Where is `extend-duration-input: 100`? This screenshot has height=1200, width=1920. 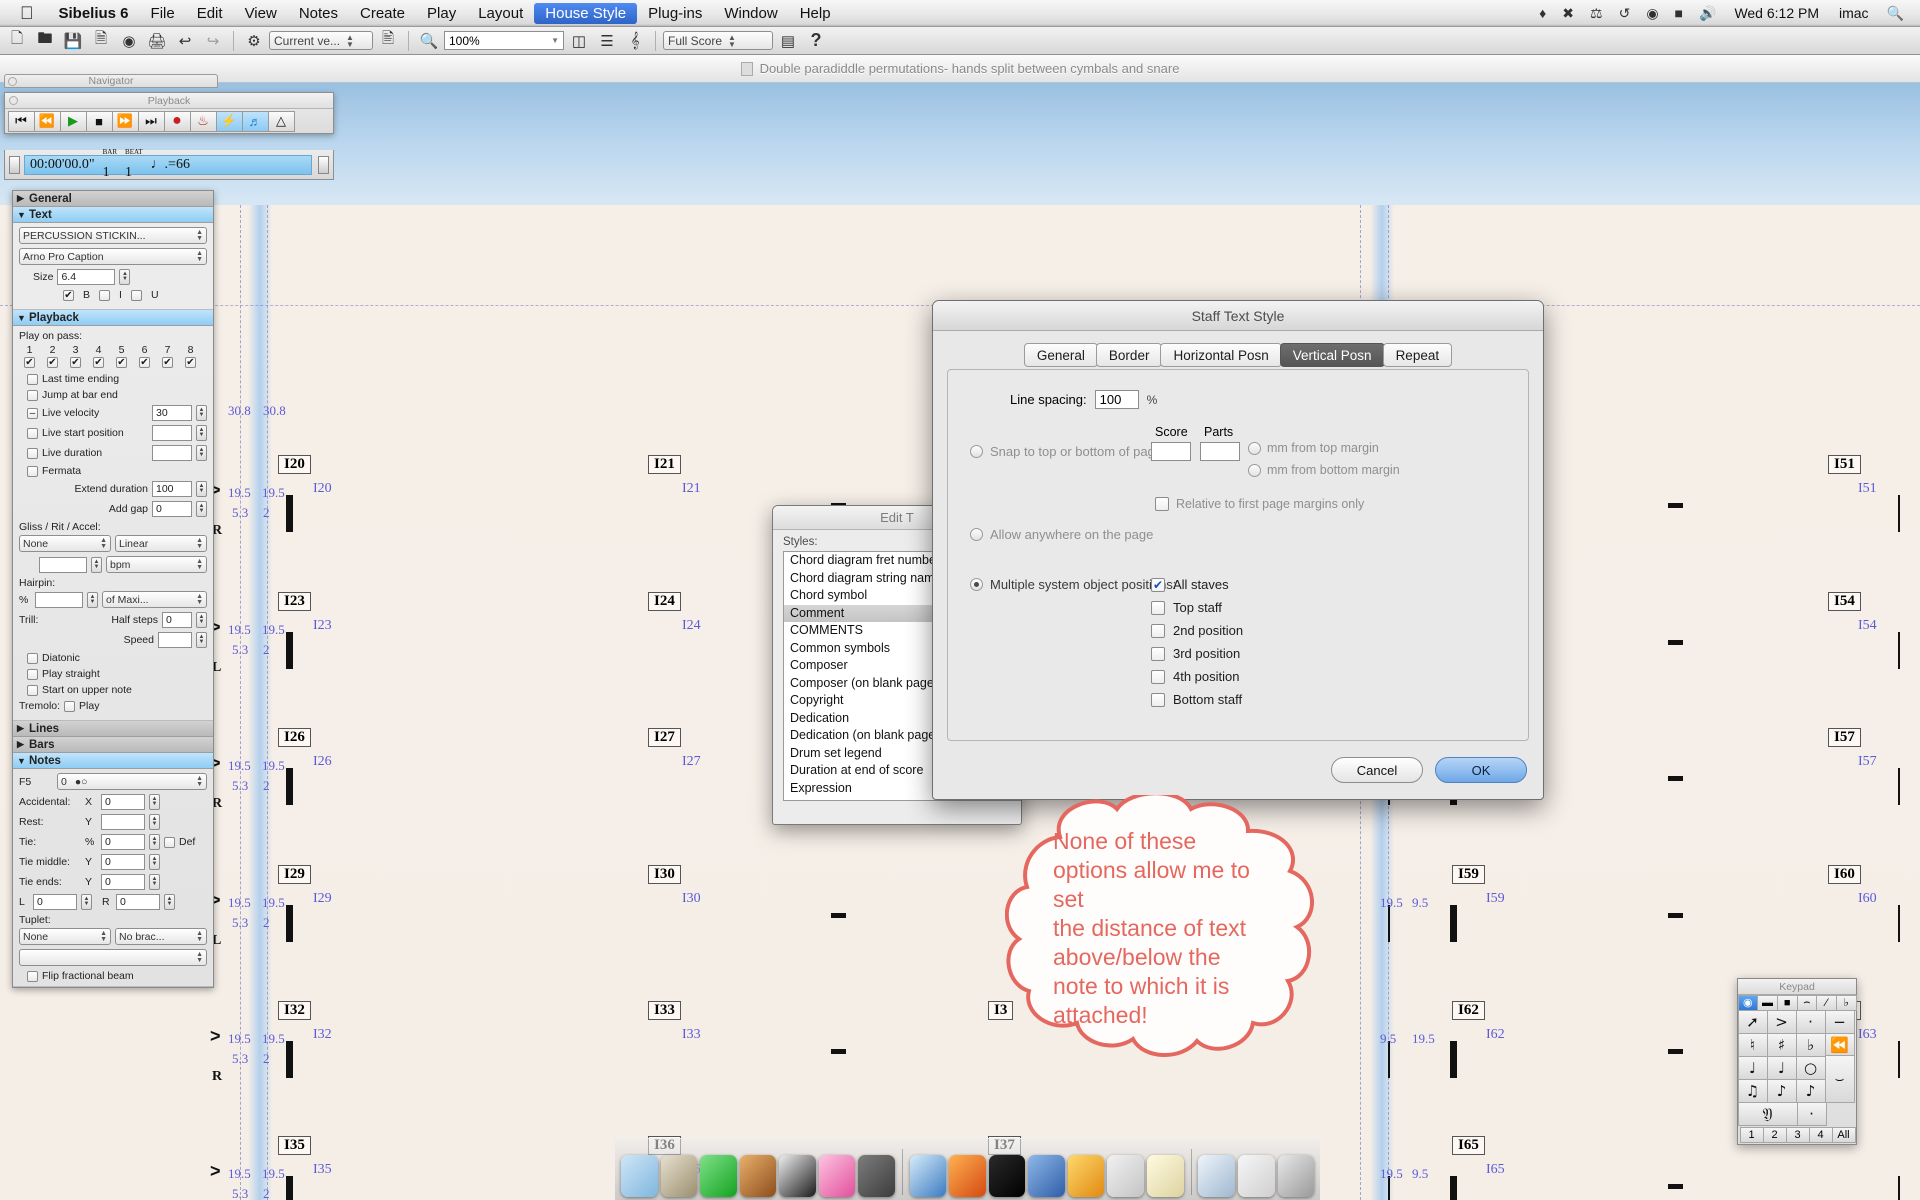 extend-duration-input: 100 is located at coordinates (172, 489).